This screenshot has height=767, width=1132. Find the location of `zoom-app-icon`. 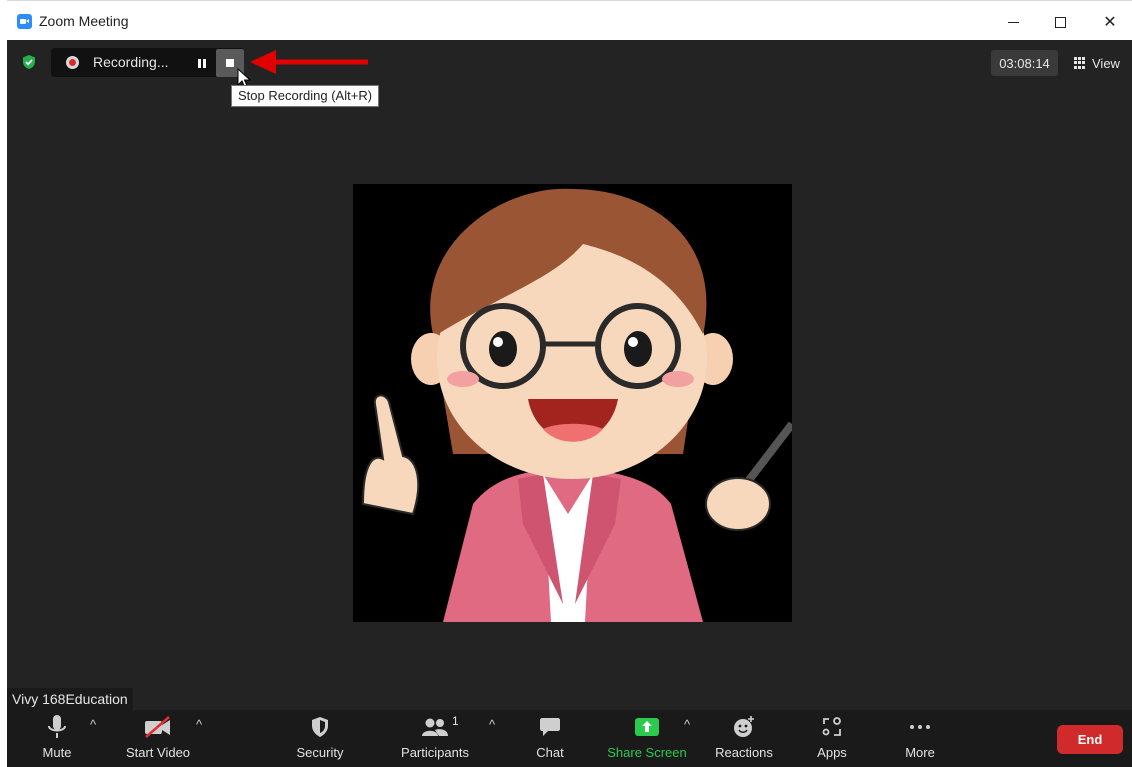

zoom-app-icon is located at coordinates (24, 21).